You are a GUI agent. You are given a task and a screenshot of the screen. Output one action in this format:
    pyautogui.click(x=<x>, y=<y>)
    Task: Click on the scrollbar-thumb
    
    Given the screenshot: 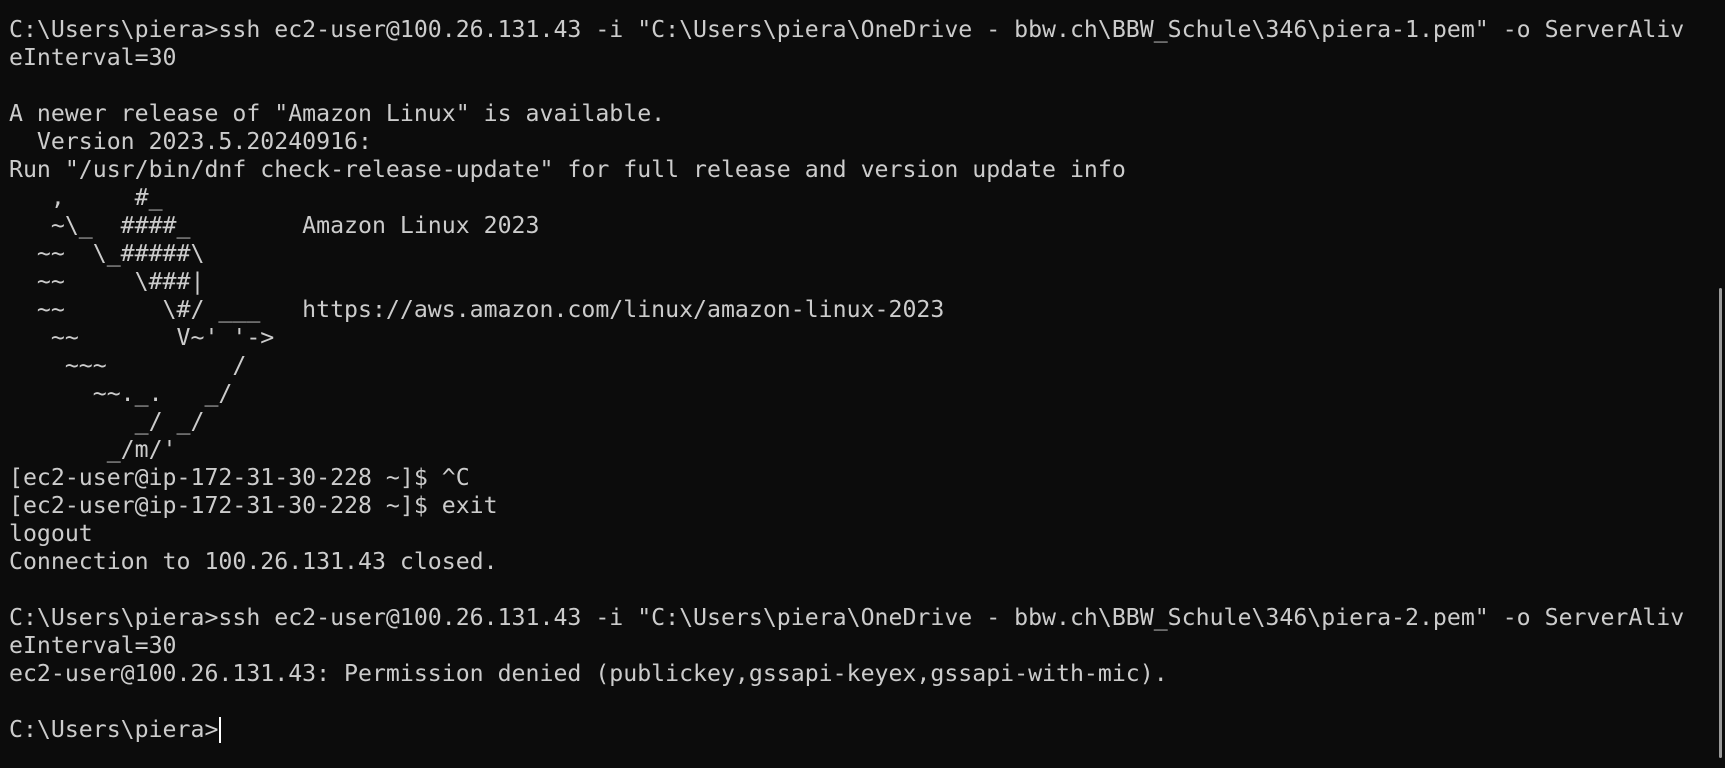 What is the action you would take?
    pyautogui.click(x=1720, y=523)
    